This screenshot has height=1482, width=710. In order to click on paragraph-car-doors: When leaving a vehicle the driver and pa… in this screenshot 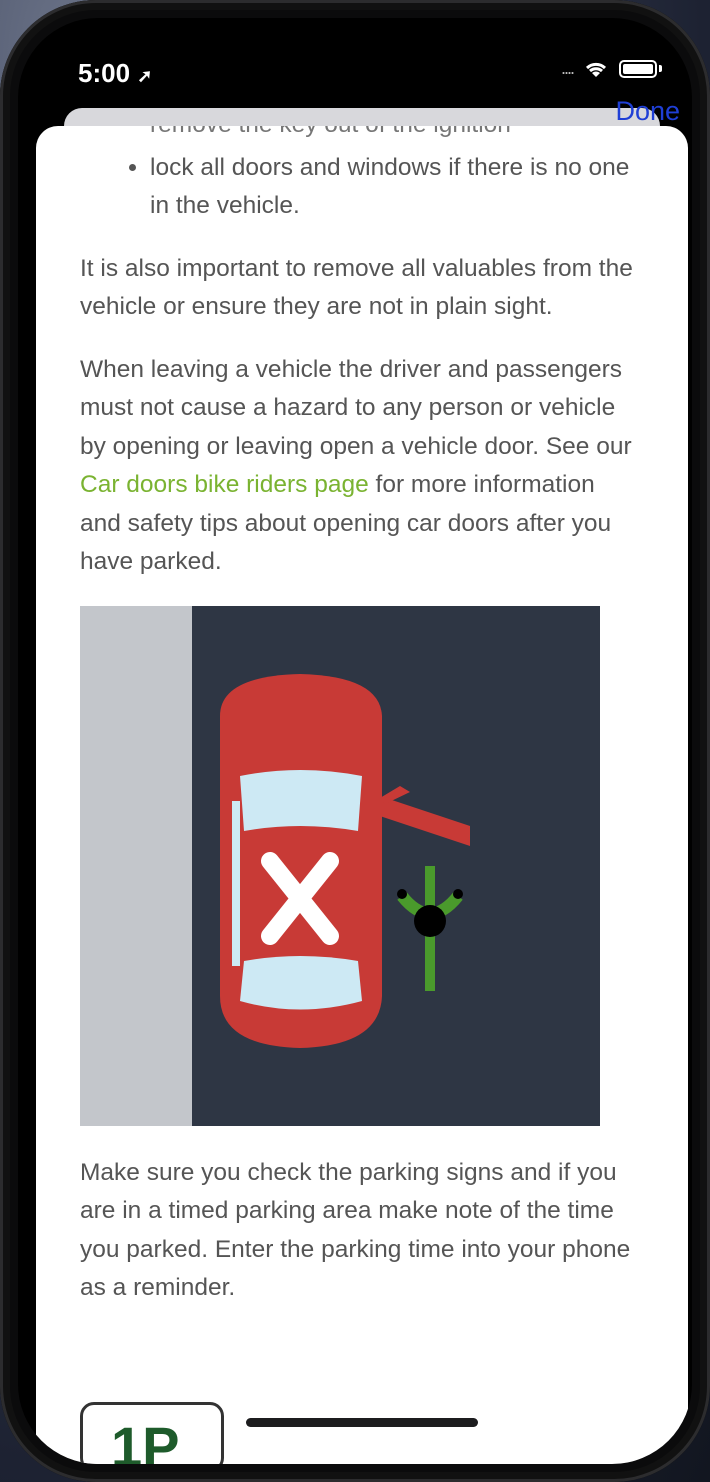, I will do `click(356, 465)`.